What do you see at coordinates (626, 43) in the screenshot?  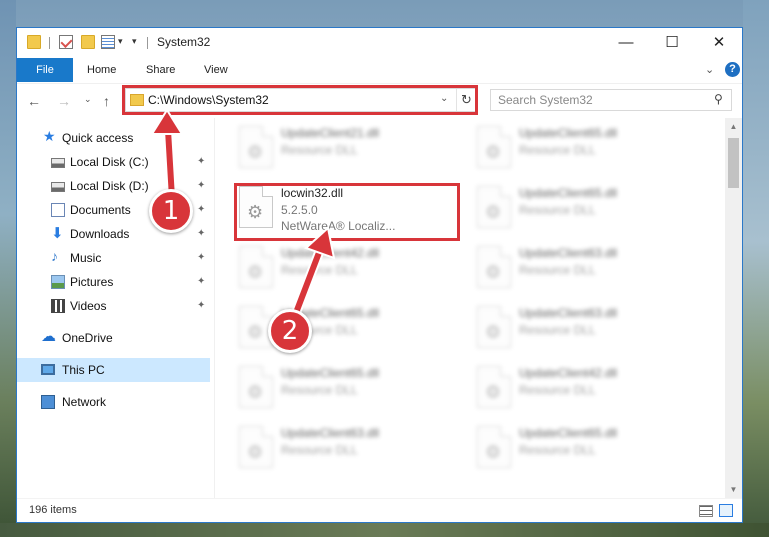 I see `minimize-button: —` at bounding box center [626, 43].